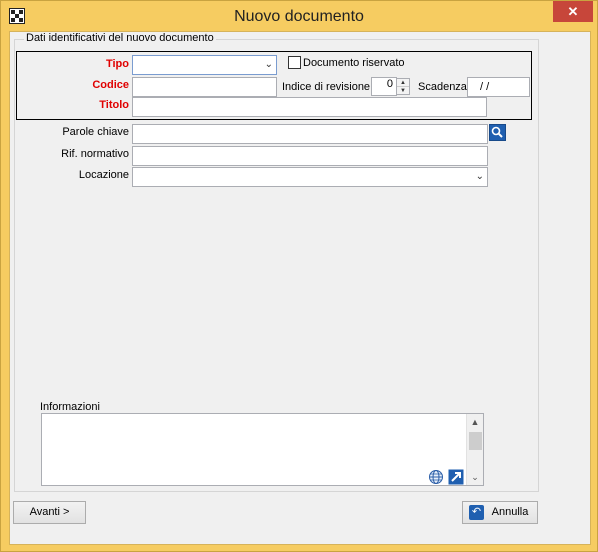 The width and height of the screenshot is (598, 552). What do you see at coordinates (326, 87) in the screenshot?
I see `indice-label: Indice di revisione` at bounding box center [326, 87].